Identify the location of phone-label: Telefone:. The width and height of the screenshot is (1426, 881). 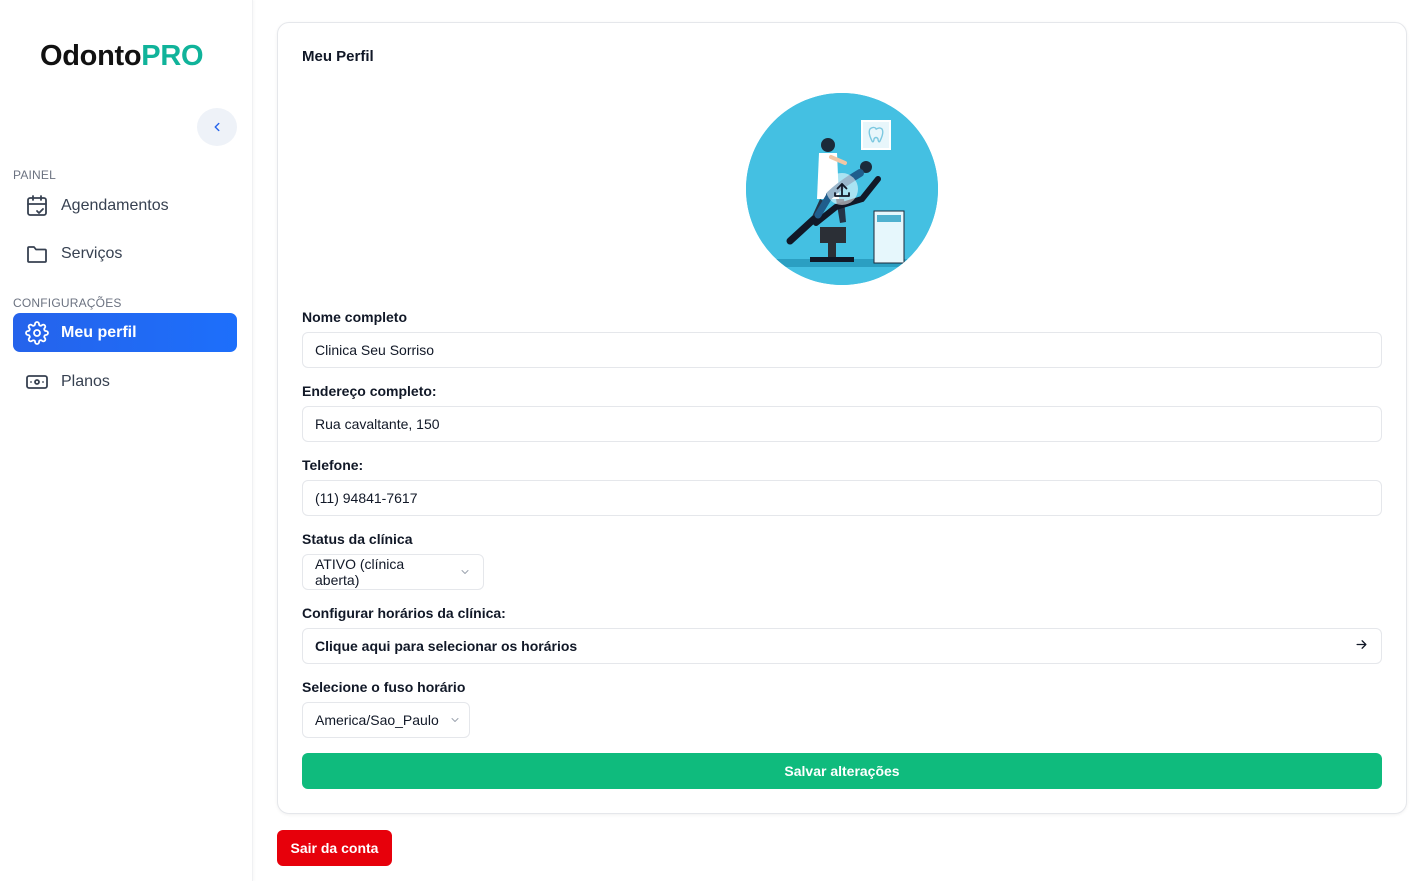
(333, 465).